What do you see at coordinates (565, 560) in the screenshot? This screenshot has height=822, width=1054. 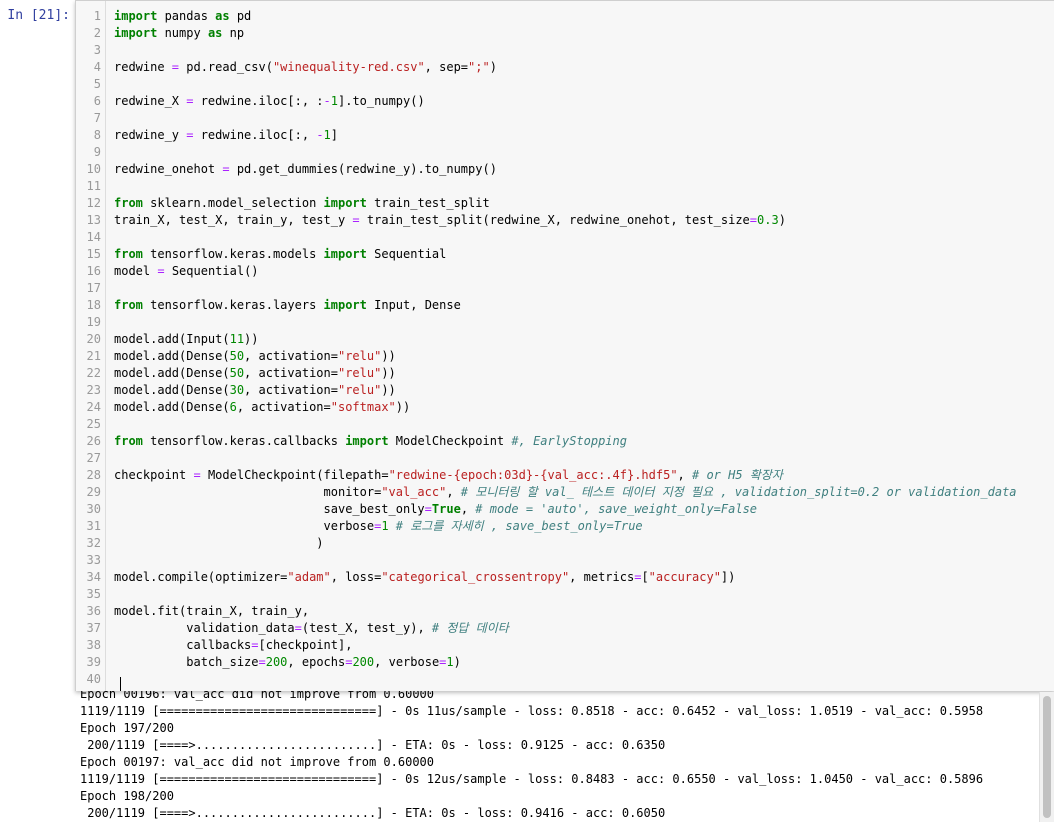 I see `code-line: 33` at bounding box center [565, 560].